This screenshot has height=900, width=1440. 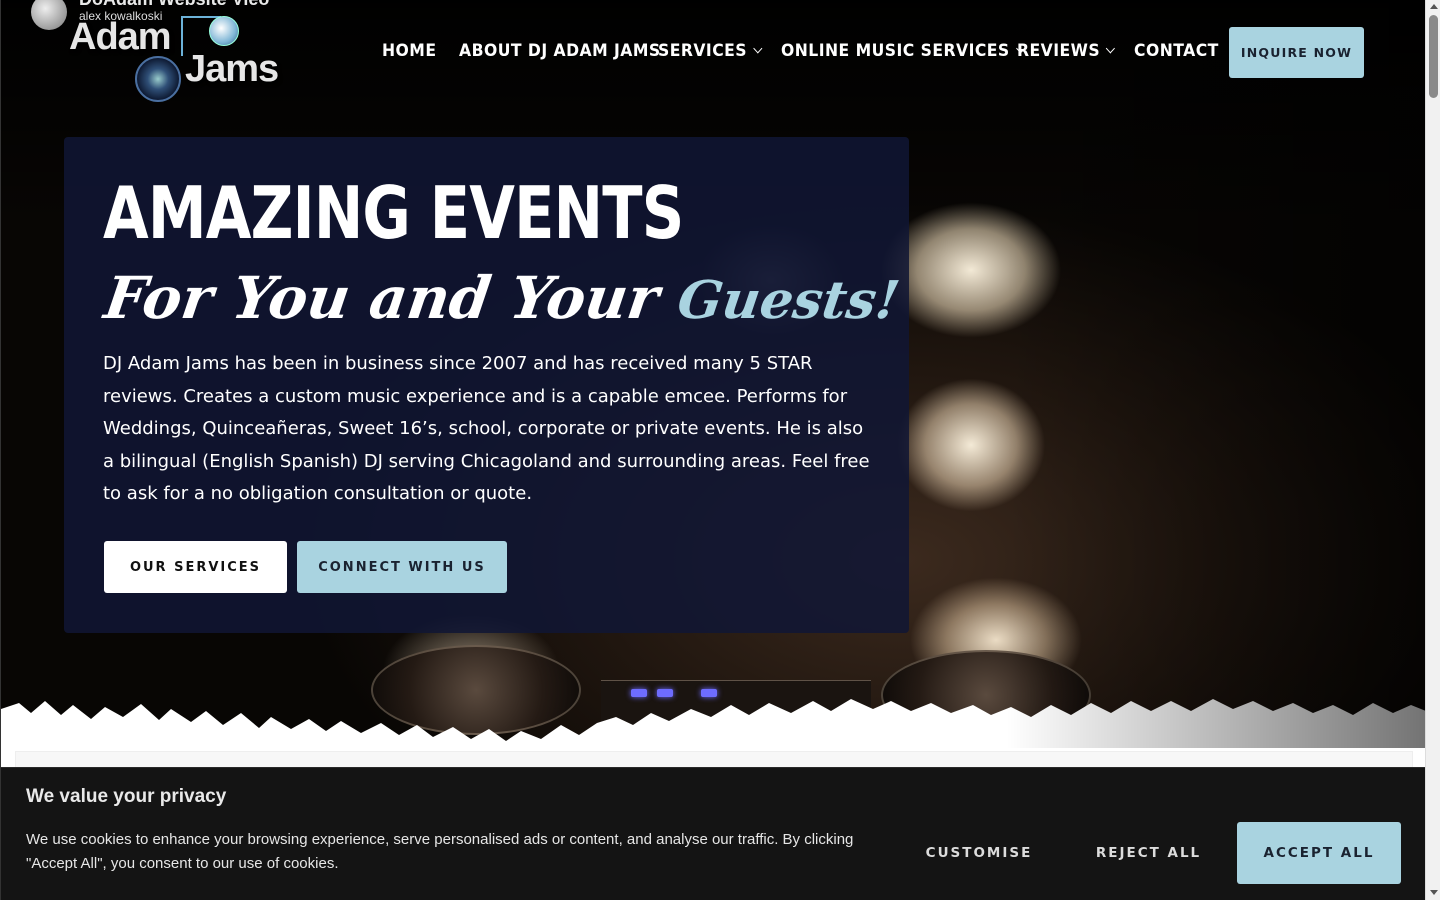 I want to click on hero-script-text: For You and Your, so click(x=382, y=298).